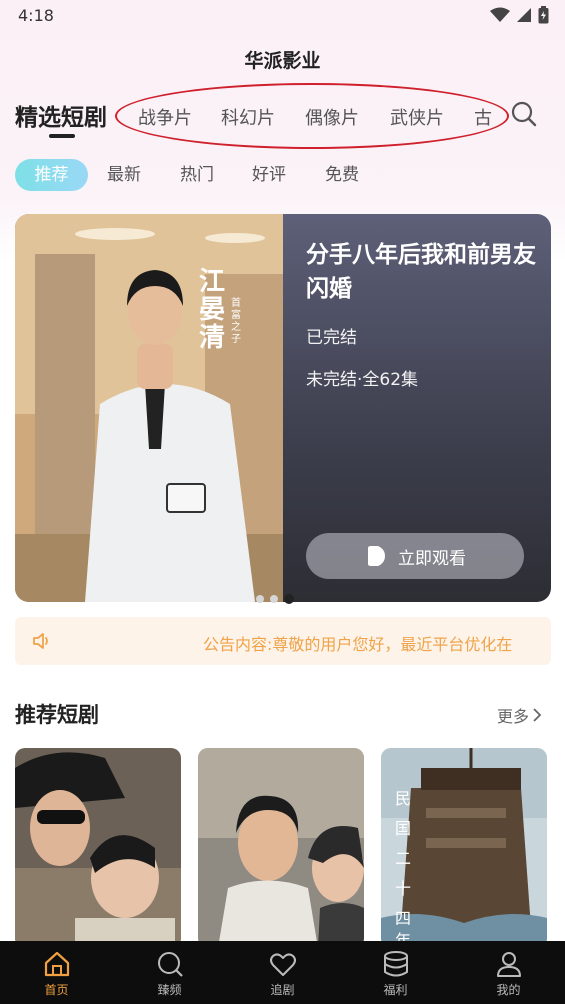  What do you see at coordinates (282, 990) in the screenshot?
I see `tab-label: 追剧` at bounding box center [282, 990].